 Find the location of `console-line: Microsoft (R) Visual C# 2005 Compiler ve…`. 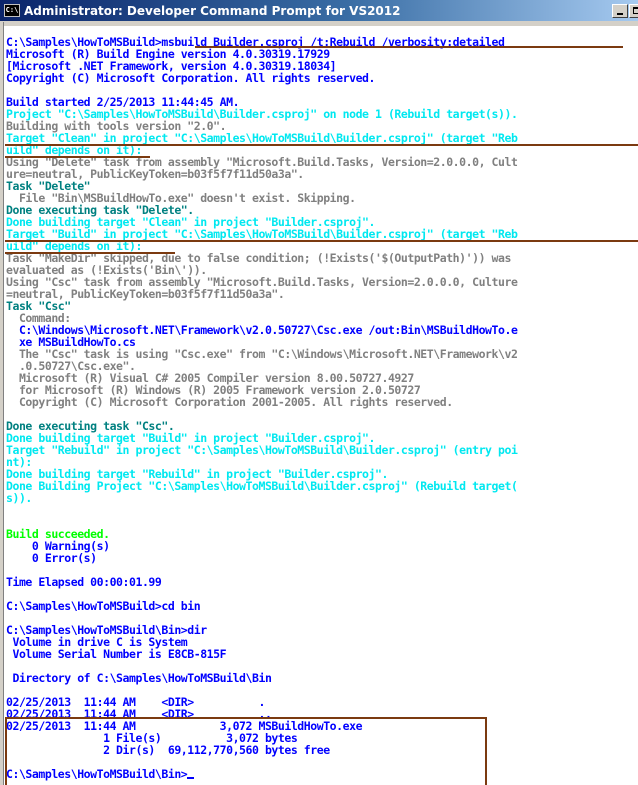

console-line: Microsoft (R) Visual C# 2005 Compiler ve… is located at coordinates (210, 378).